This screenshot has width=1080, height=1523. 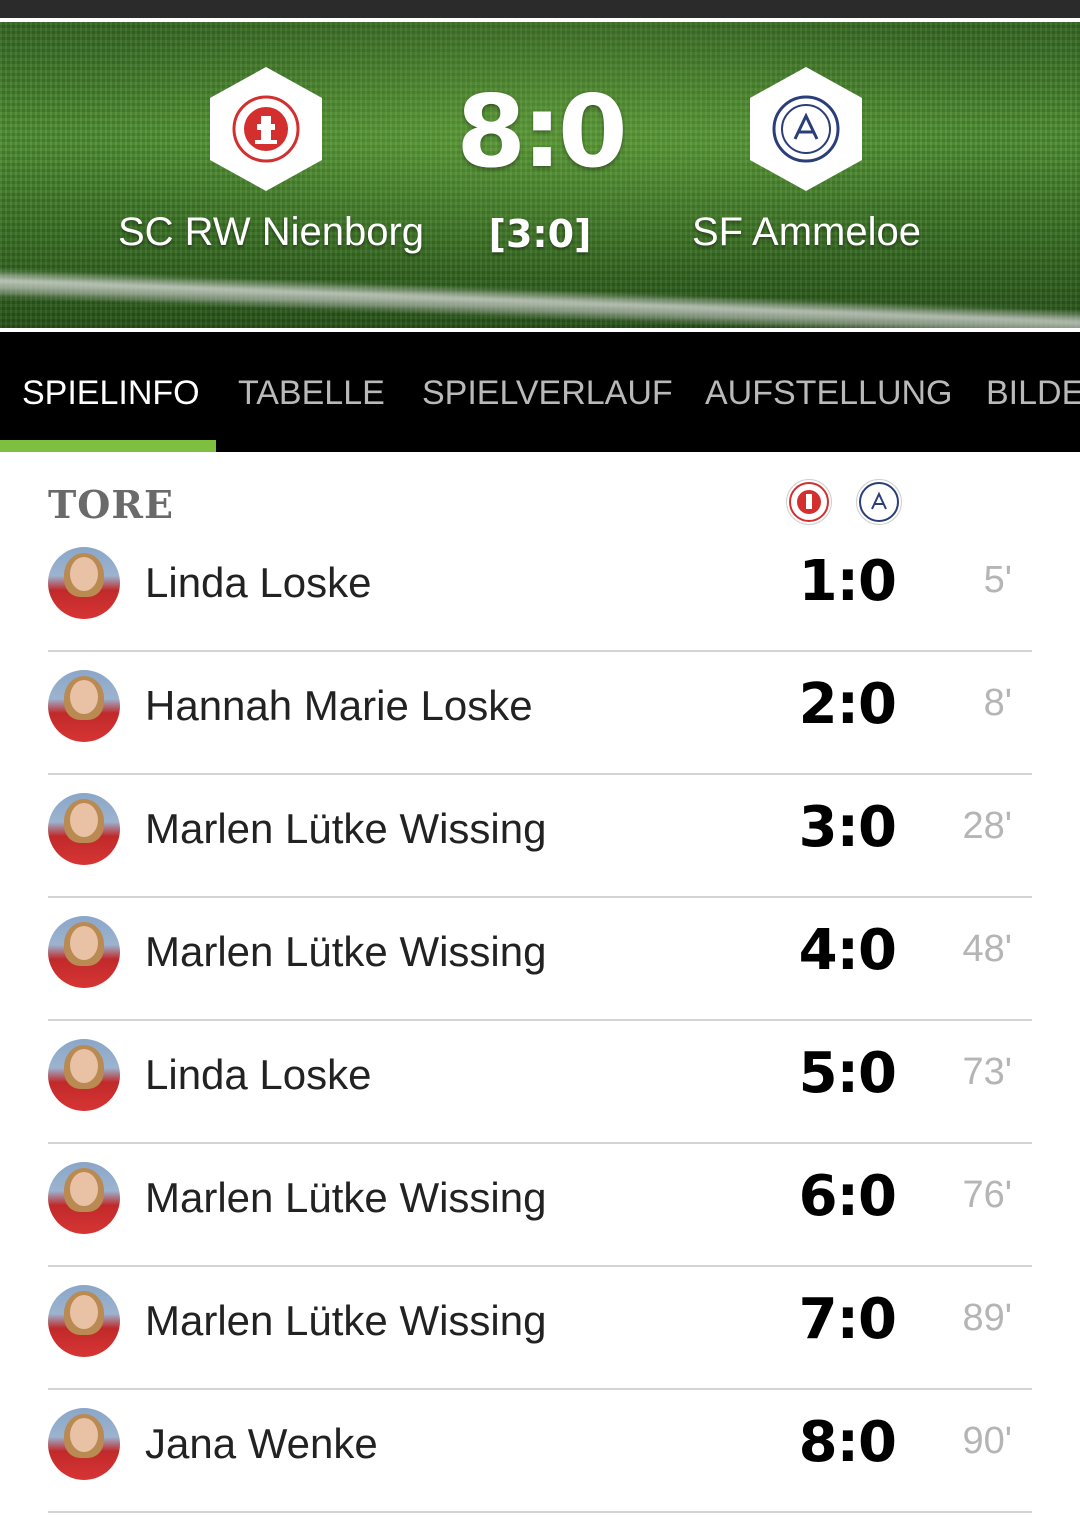 I want to click on goal-minute: 8', so click(x=997, y=703).